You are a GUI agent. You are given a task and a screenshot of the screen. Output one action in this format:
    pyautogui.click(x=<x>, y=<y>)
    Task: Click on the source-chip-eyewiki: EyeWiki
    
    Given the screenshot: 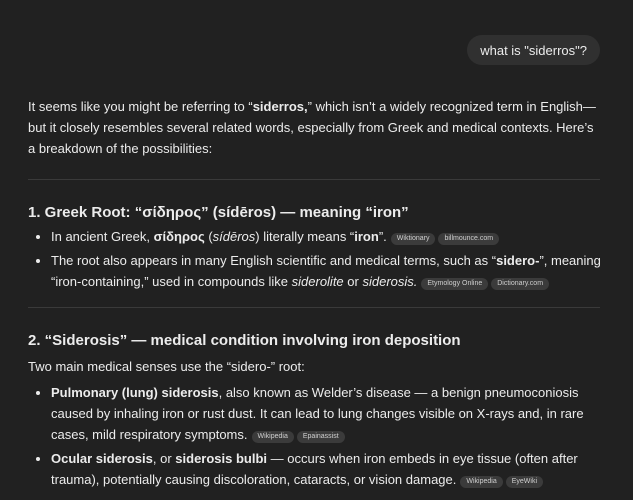 What is the action you would take?
    pyautogui.click(x=524, y=482)
    